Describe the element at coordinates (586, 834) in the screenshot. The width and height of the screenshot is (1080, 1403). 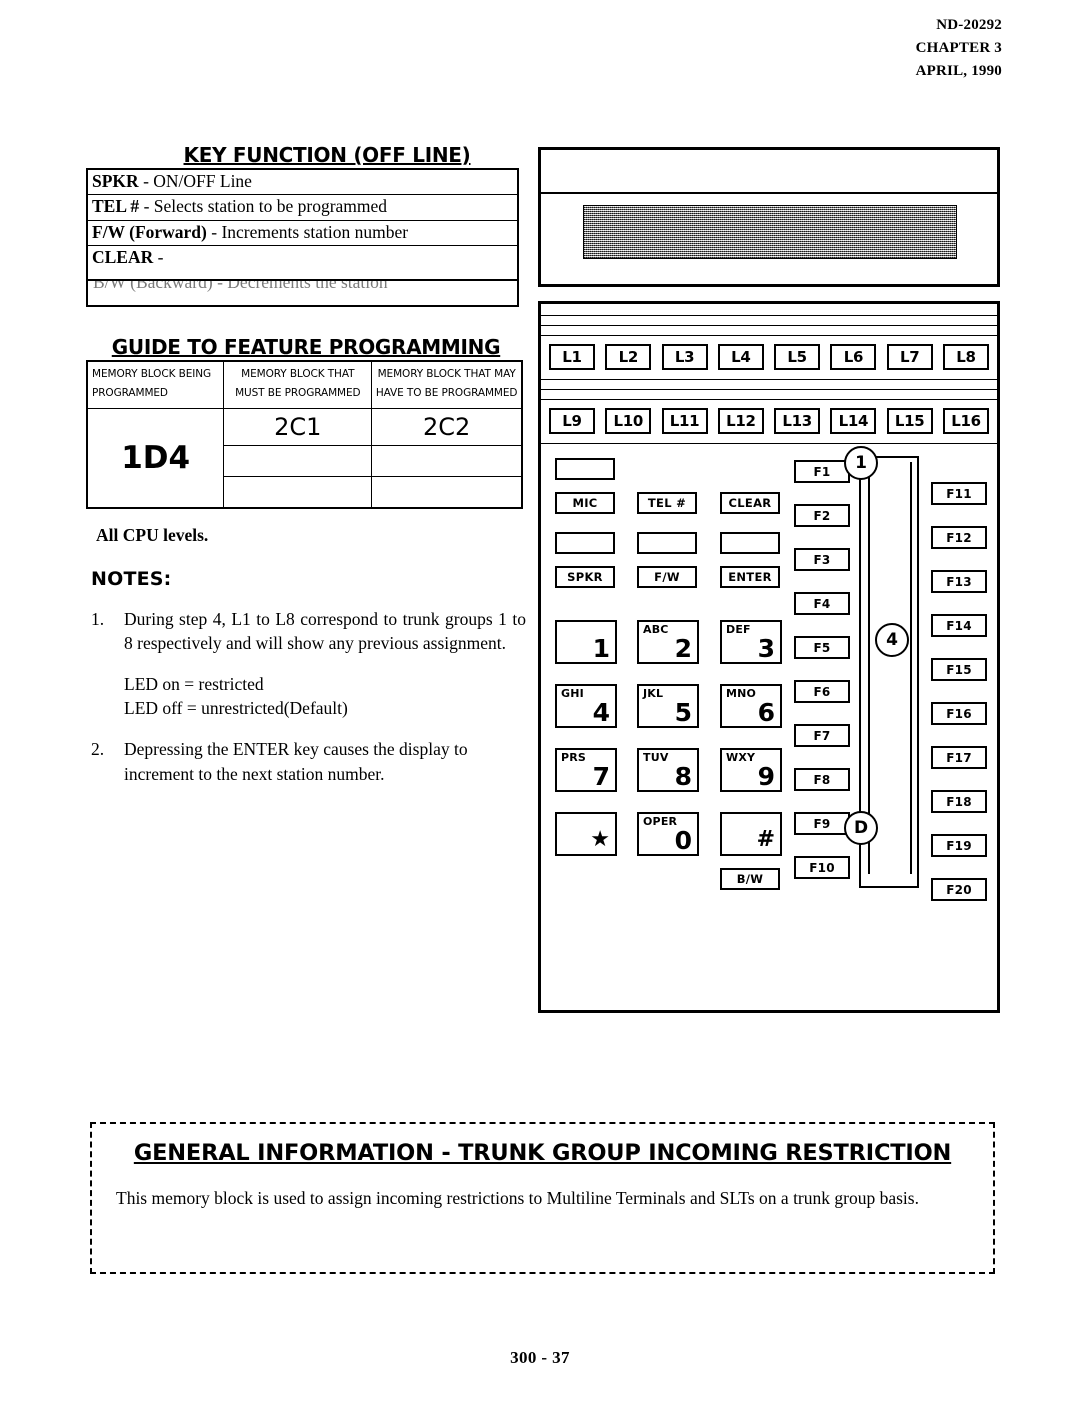
I see `dial-key-star: ★` at that location.